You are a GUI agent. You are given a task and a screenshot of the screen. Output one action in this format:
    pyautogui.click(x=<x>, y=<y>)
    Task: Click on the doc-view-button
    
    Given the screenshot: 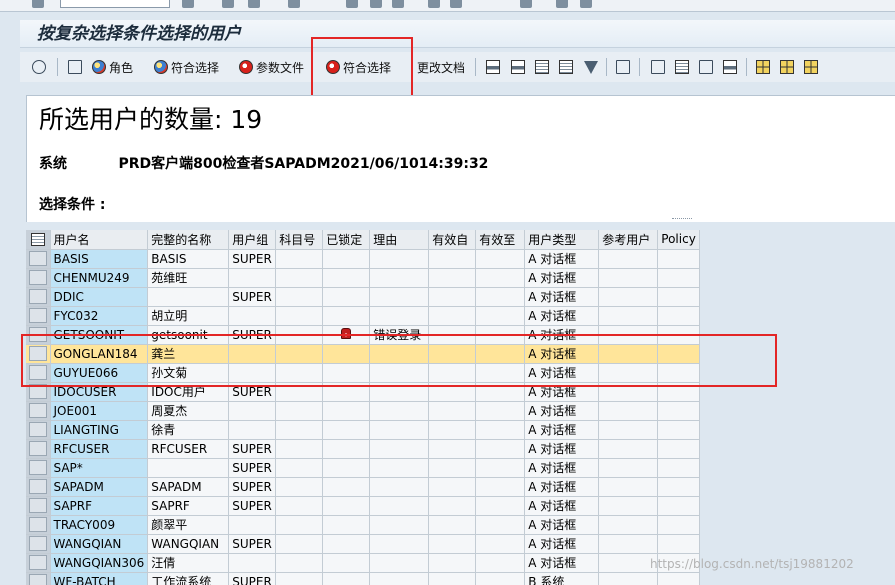 What is the action you would take?
    pyautogui.click(x=566, y=67)
    